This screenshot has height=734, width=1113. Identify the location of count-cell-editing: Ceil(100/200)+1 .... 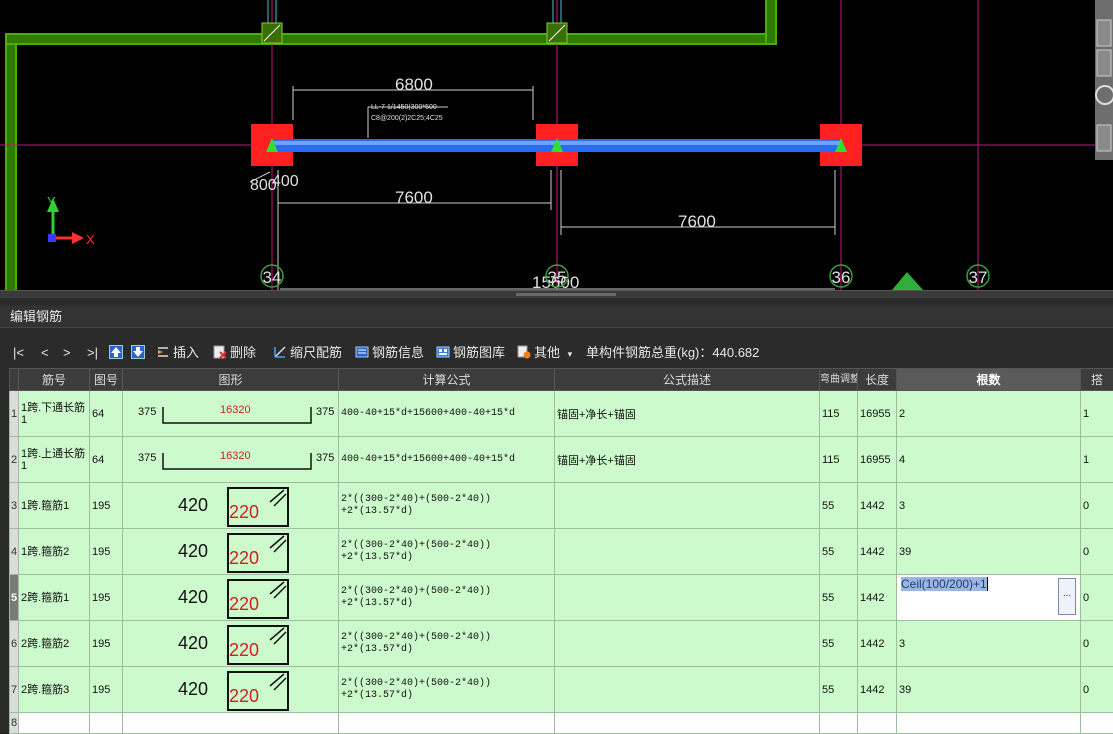
(989, 598).